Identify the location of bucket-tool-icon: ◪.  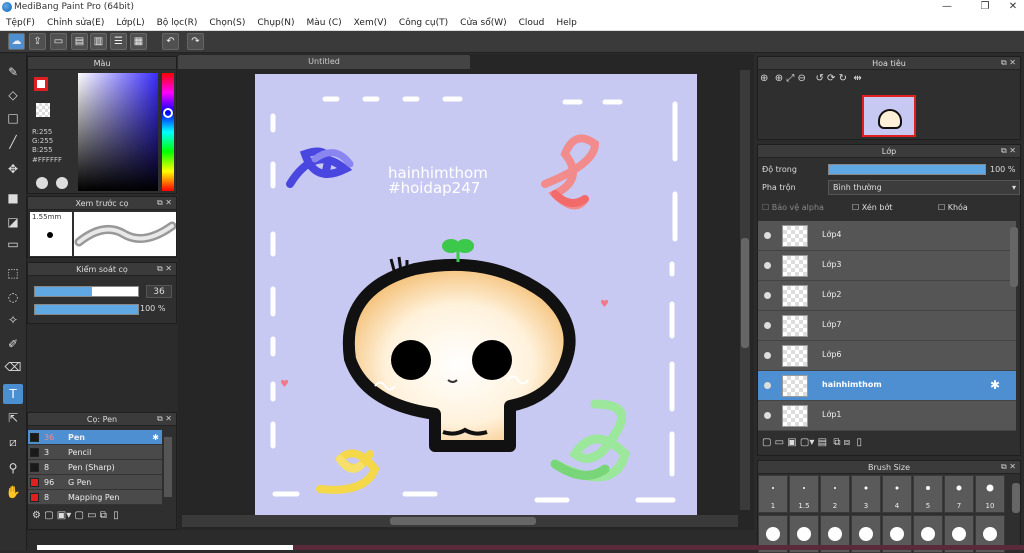
(13, 222).